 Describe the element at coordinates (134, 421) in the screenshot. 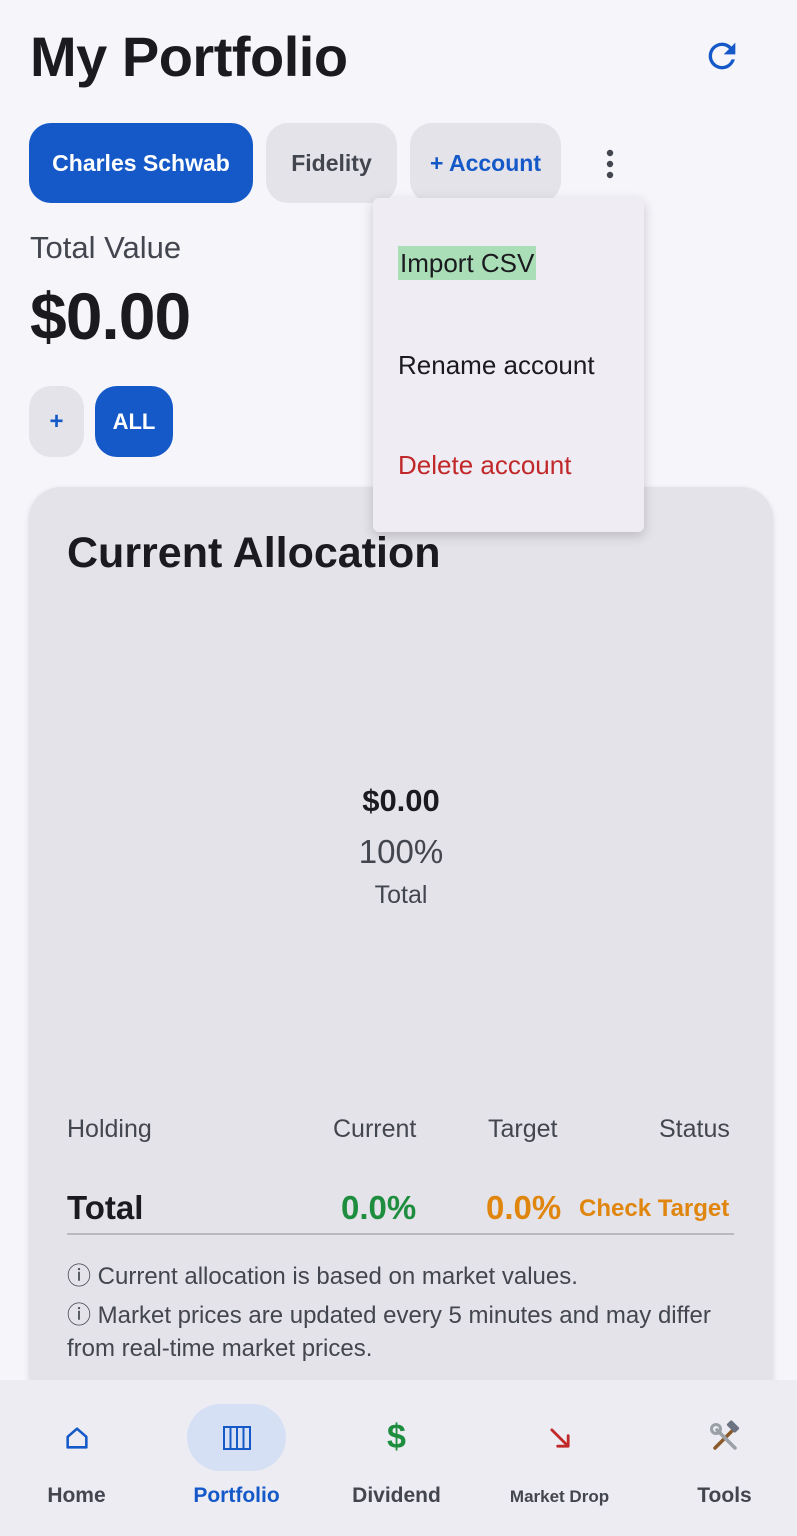

I see `filter-all-button: ALL` at that location.